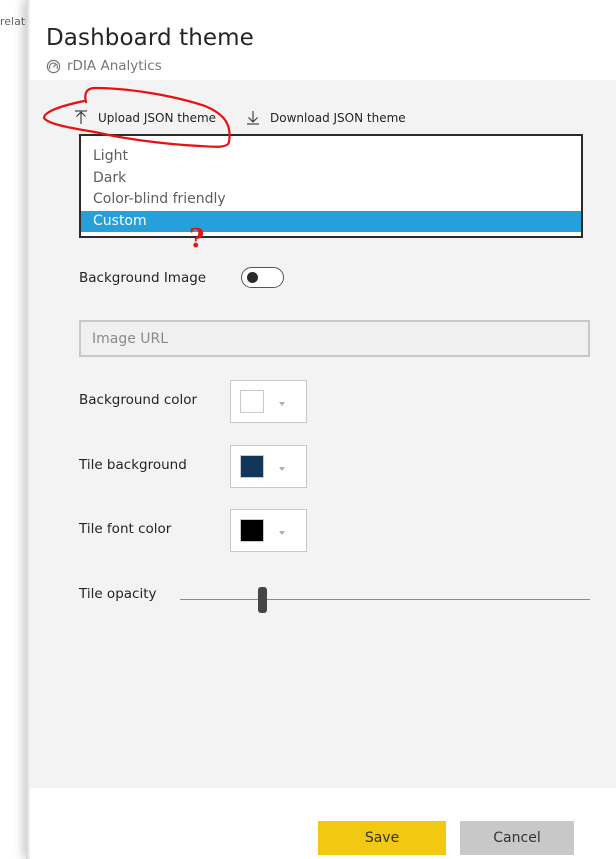  I want to click on slider-track, so click(385, 599).